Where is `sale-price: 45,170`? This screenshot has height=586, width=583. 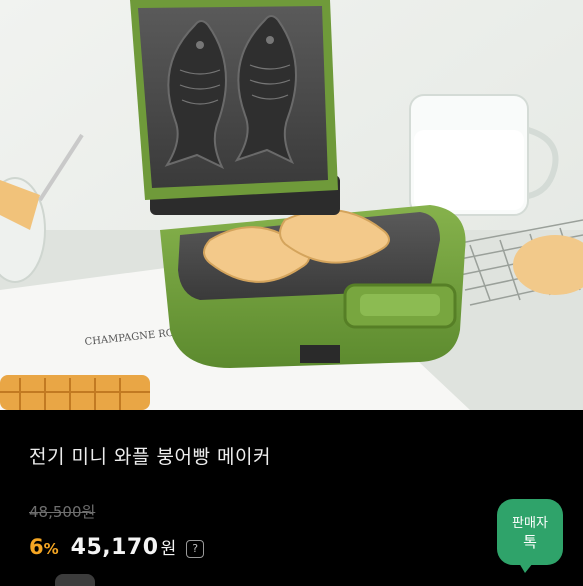 sale-price: 45,170 is located at coordinates (114, 547).